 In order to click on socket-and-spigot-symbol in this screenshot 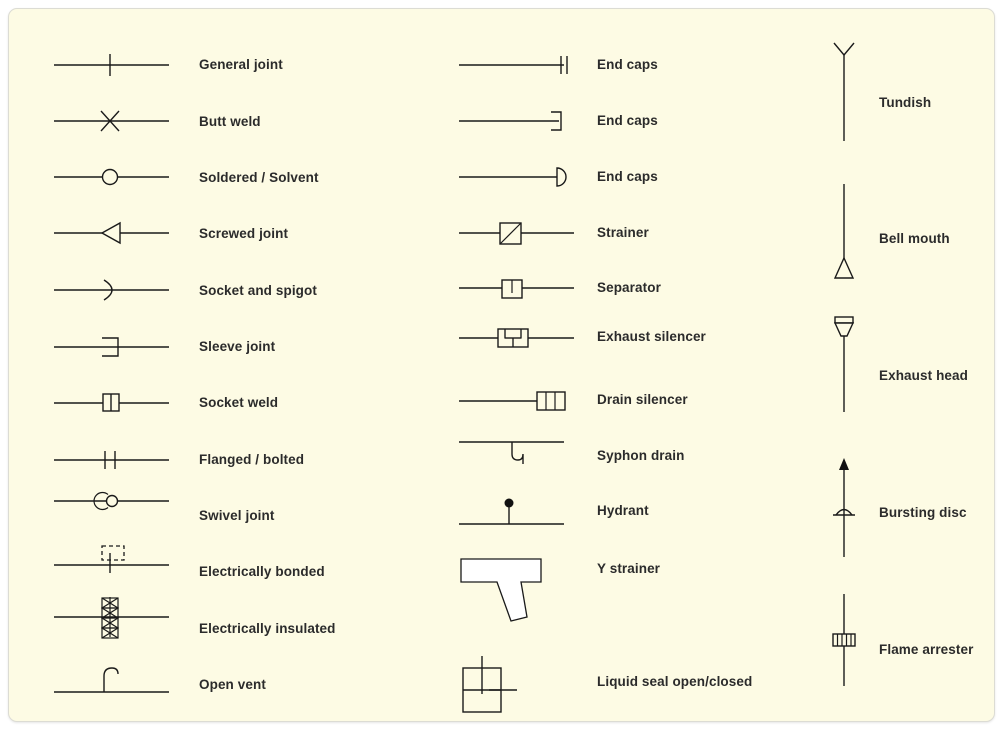, I will do `click(111, 290)`.